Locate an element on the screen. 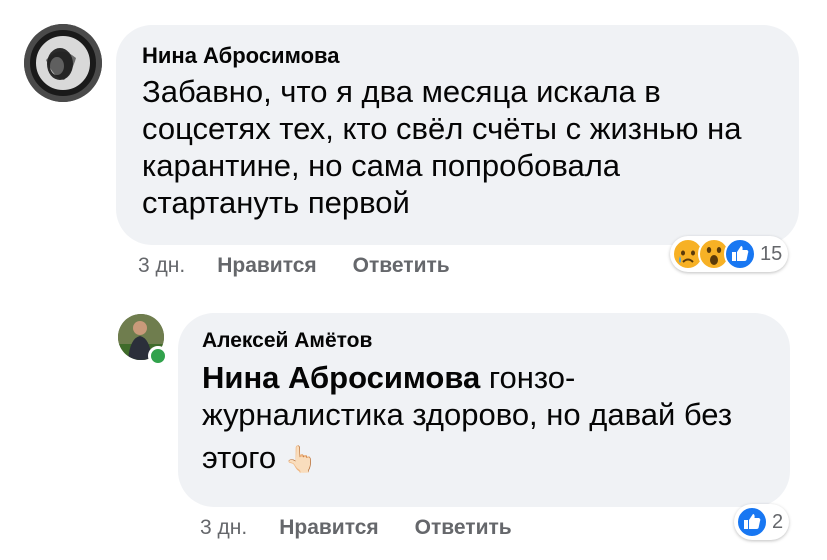 The image size is (827, 560). reaction-count: 15 is located at coordinates (771, 253).